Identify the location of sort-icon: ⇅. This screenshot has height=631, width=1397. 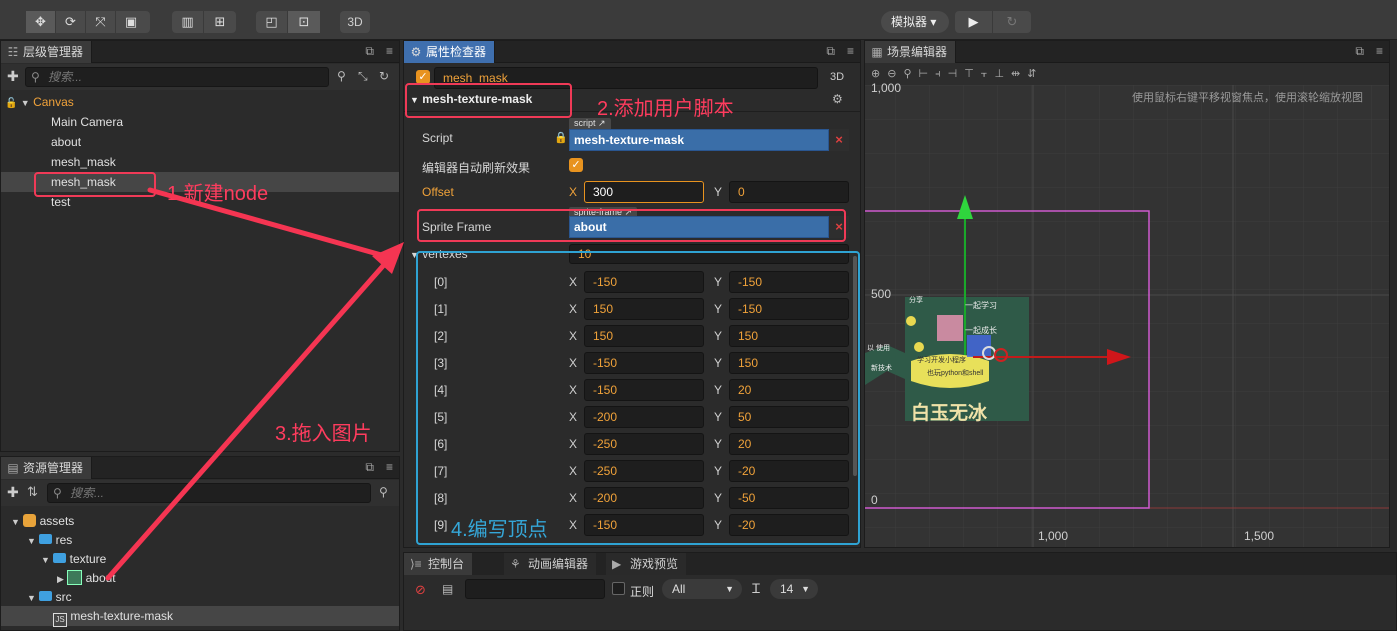
(32, 492).